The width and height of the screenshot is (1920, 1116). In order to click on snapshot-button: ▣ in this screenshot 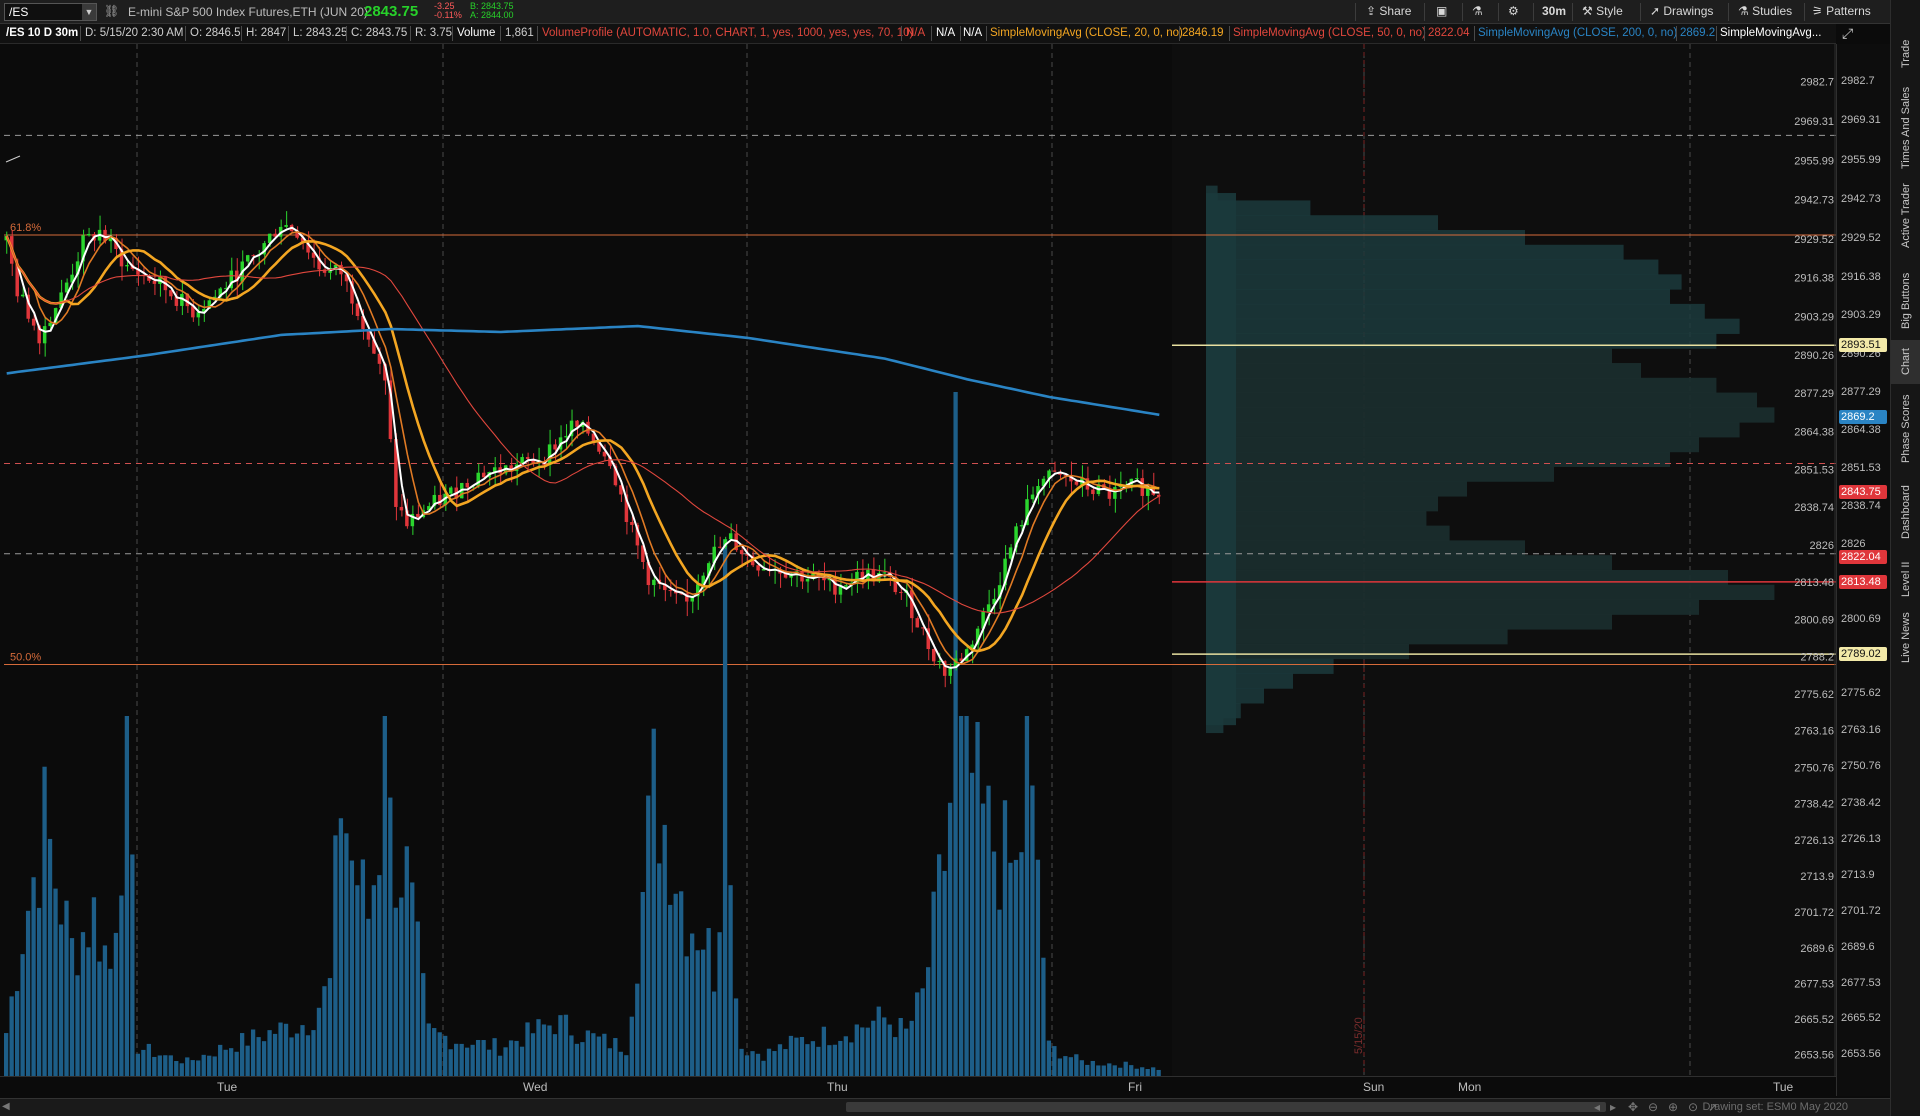, I will do `click(1441, 12)`.